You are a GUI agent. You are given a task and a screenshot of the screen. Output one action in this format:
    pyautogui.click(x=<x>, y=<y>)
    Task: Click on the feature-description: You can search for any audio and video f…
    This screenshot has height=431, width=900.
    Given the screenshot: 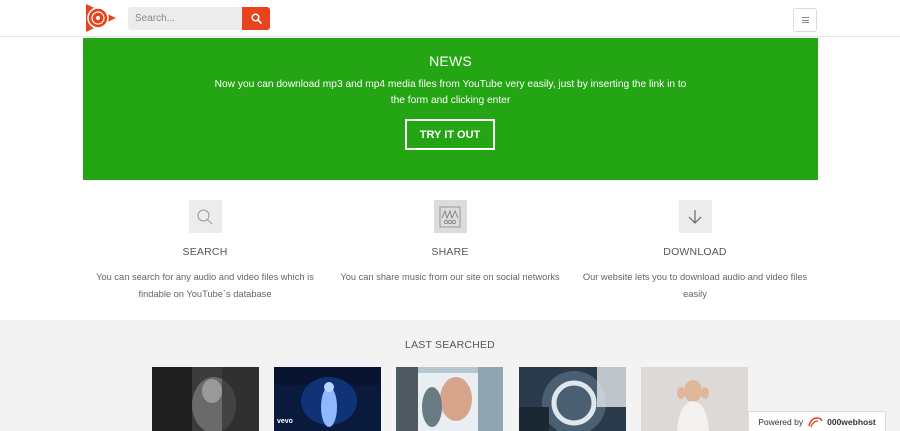 What is the action you would take?
    pyautogui.click(x=205, y=285)
    